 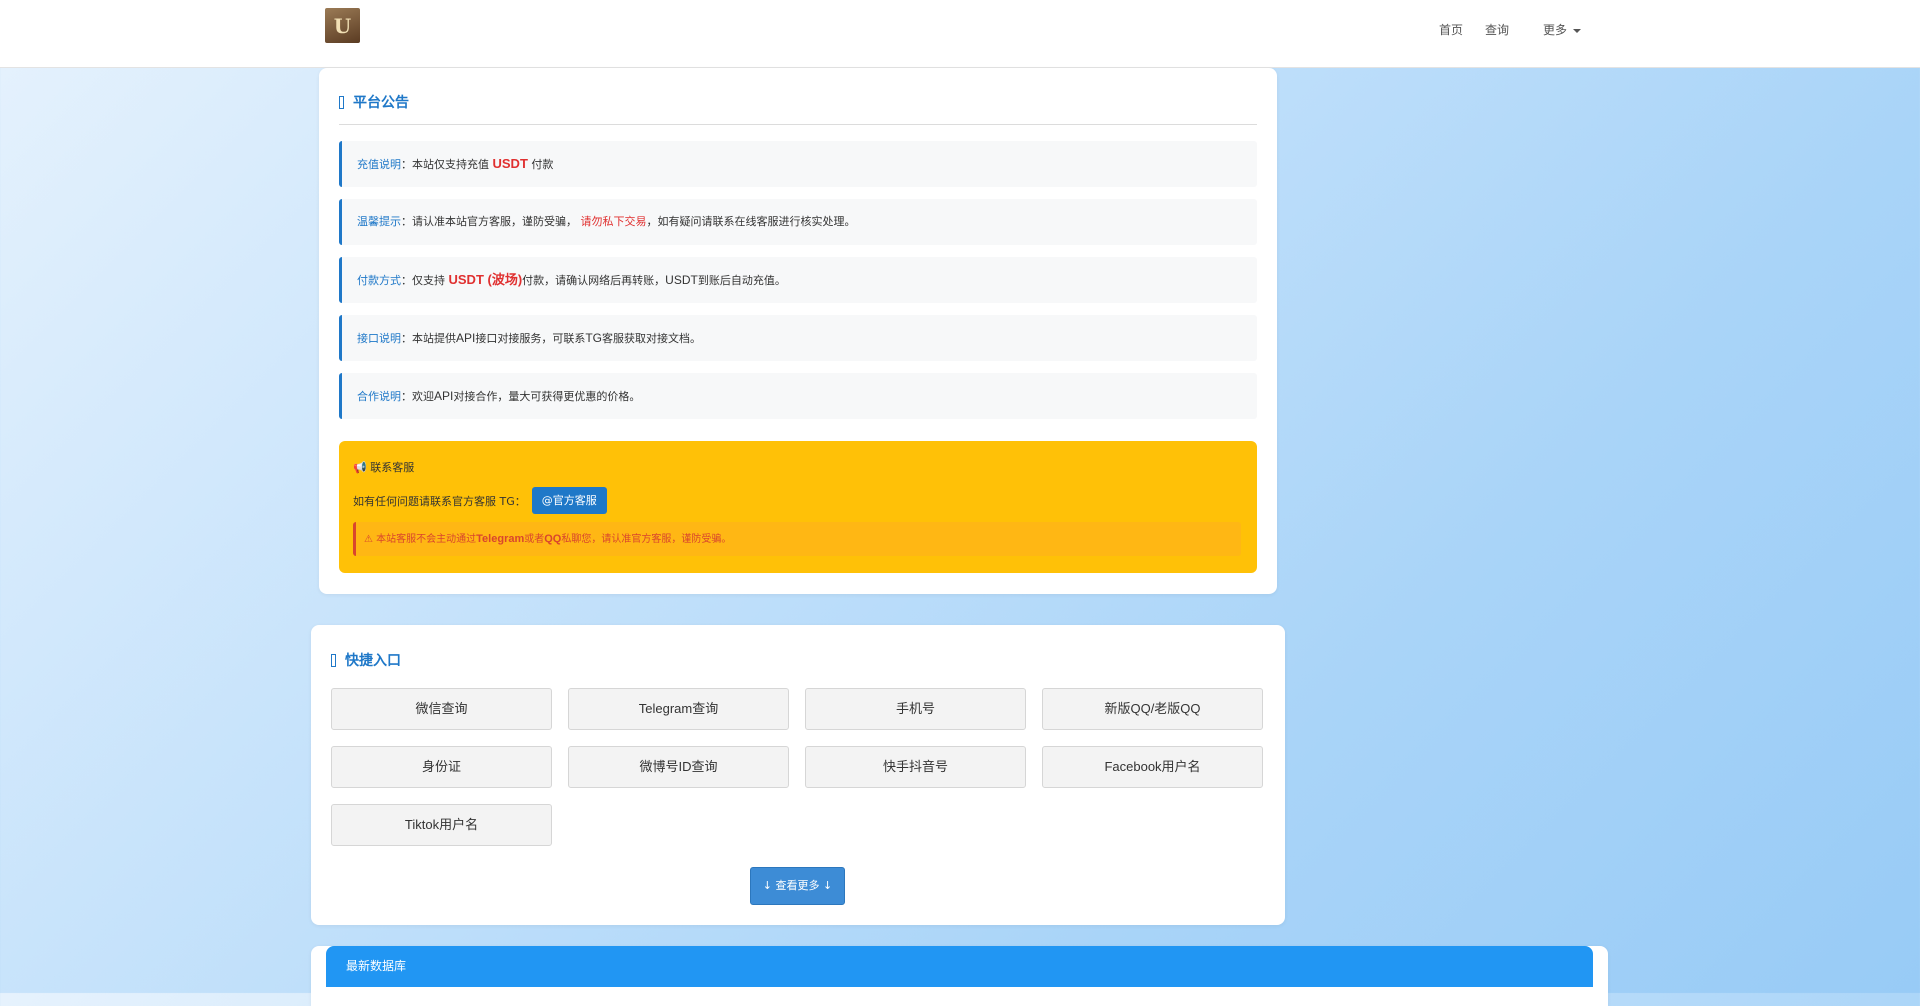 What do you see at coordinates (547, 396) in the screenshot?
I see `notice-text: 对接合作，量大可获得更优惠的价格。` at bounding box center [547, 396].